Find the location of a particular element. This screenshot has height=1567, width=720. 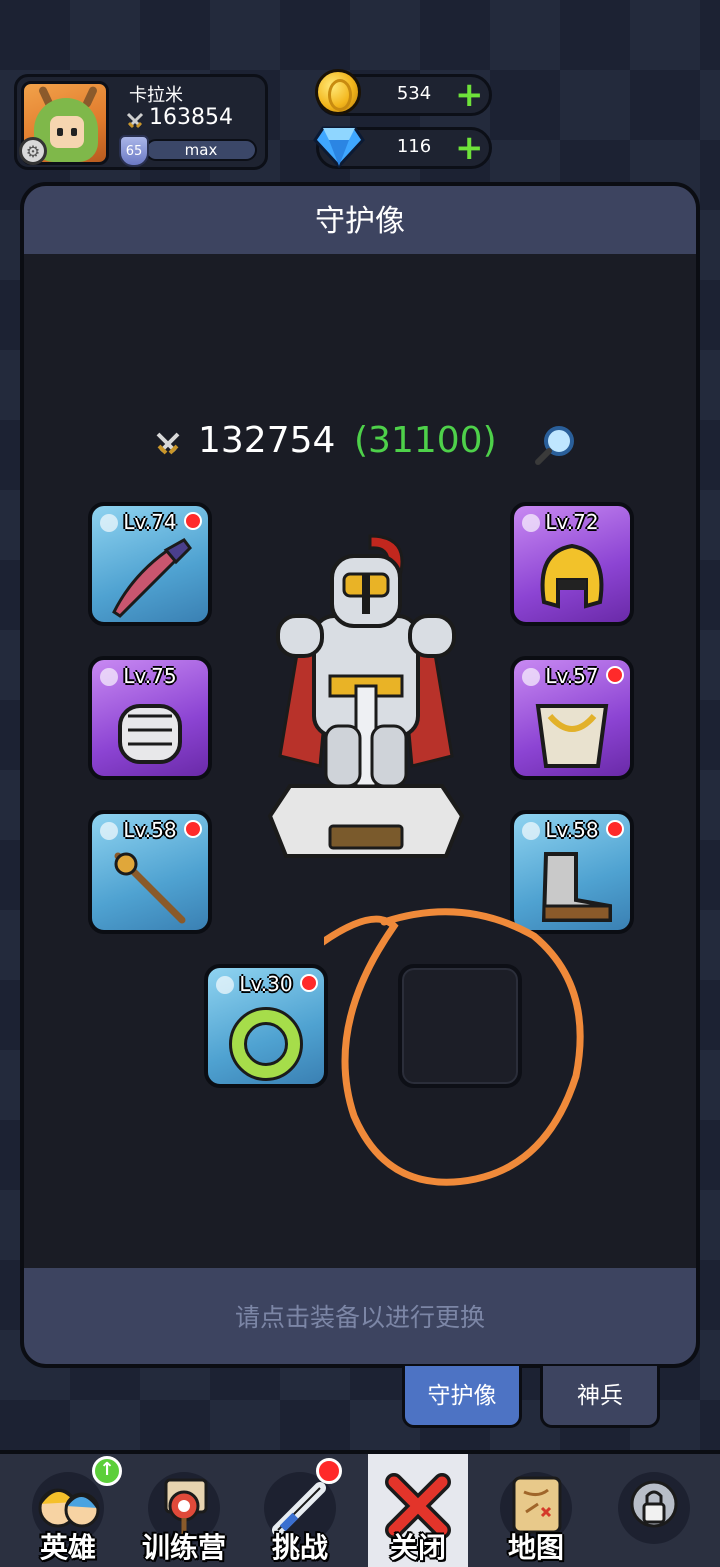

add-gems-button: + is located at coordinates (469, 148).